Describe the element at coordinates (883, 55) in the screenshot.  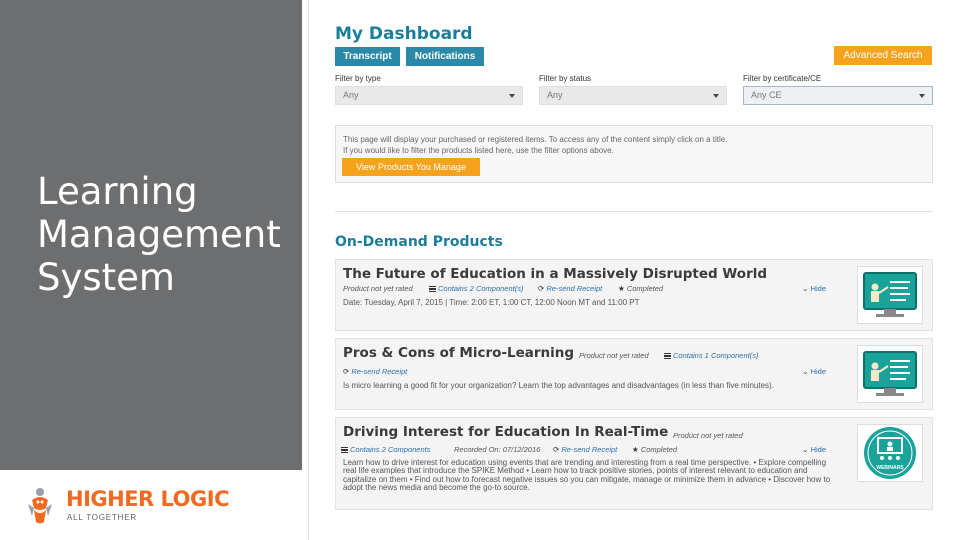
I see `advanced-search-button: Advanced Search` at that location.